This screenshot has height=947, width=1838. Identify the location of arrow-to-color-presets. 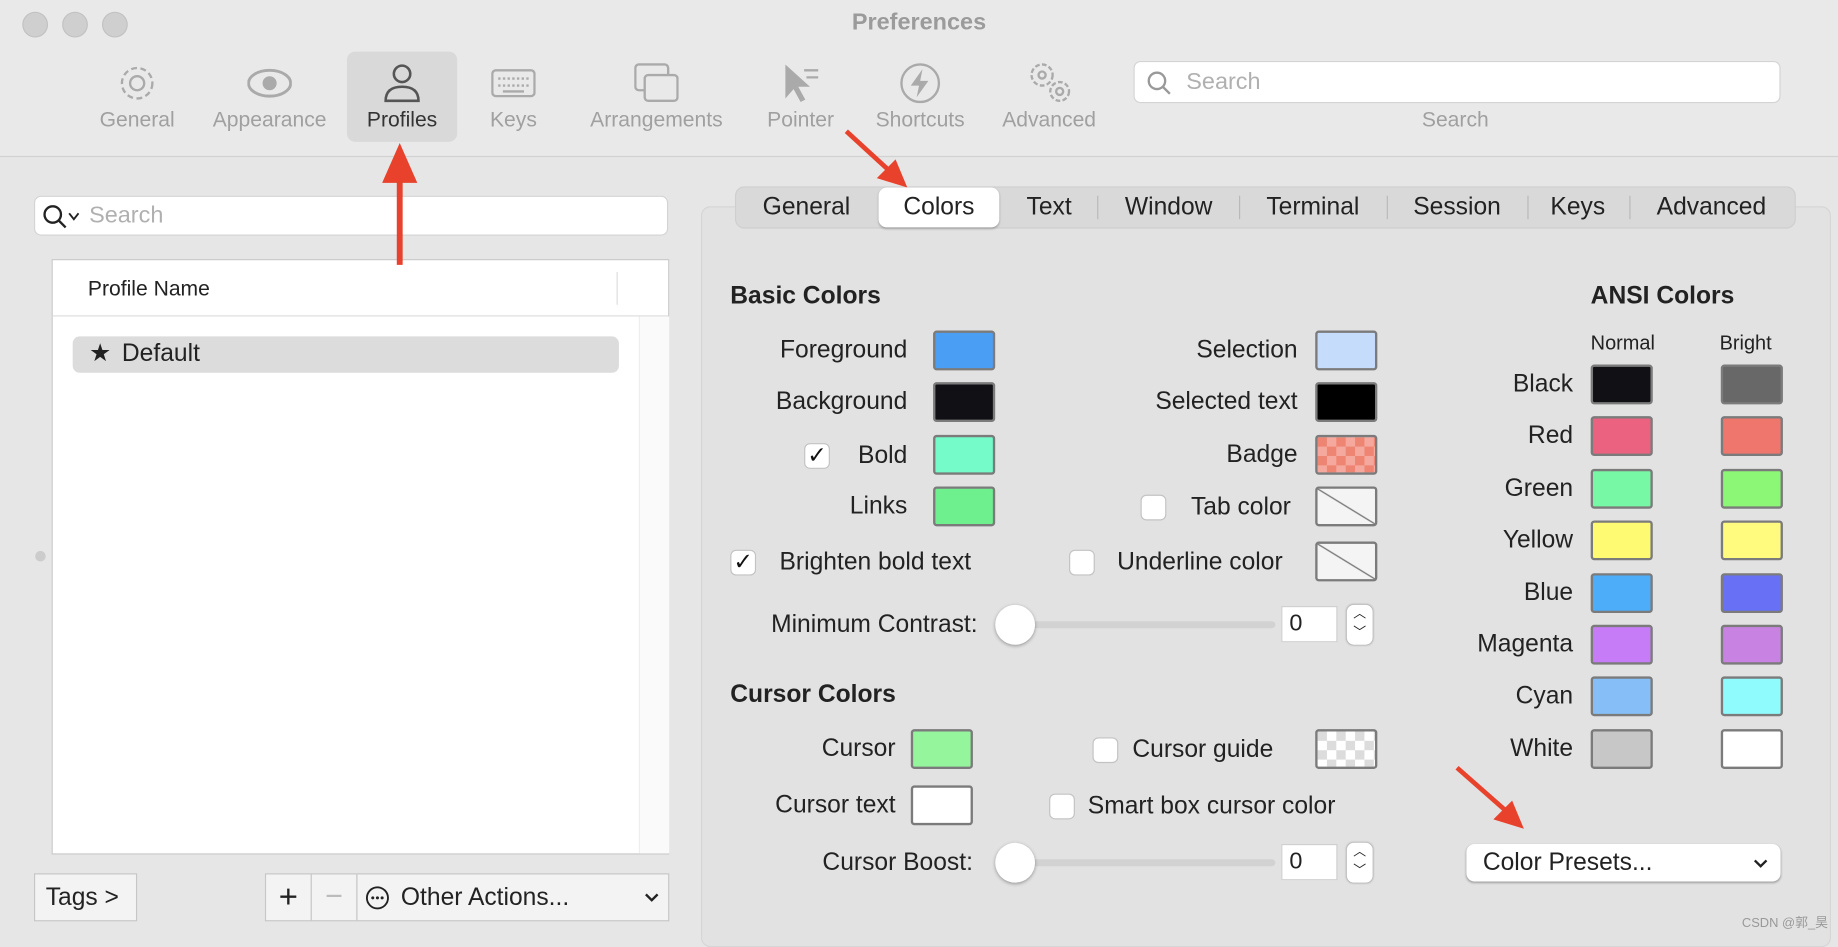
(1489, 797).